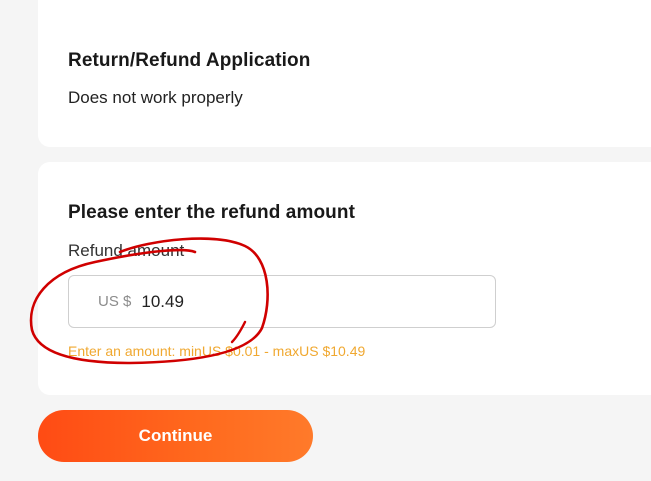 This screenshot has width=651, height=481. I want to click on refund-reason: Does not work properly, so click(155, 97).